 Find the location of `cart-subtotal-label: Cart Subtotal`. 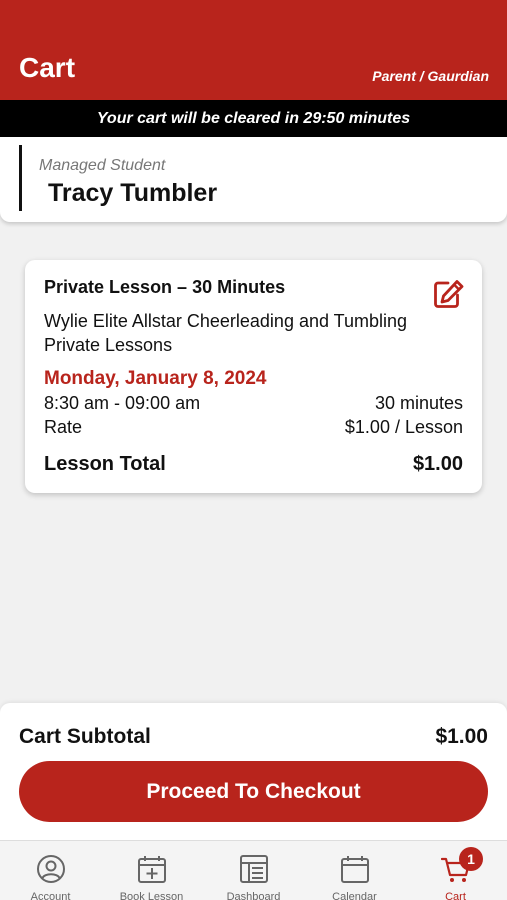

cart-subtotal-label: Cart Subtotal is located at coordinates (85, 736).